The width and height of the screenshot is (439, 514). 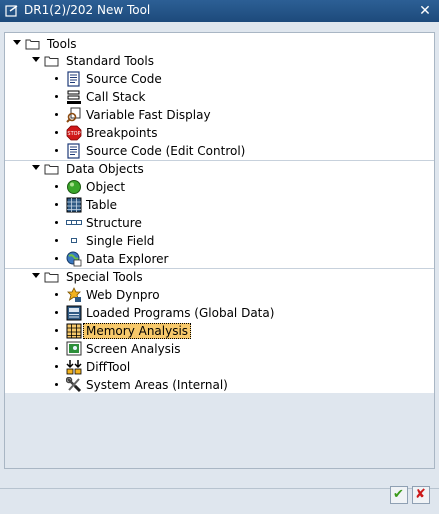 I want to click on new-tool-icon, so click(x=11, y=11).